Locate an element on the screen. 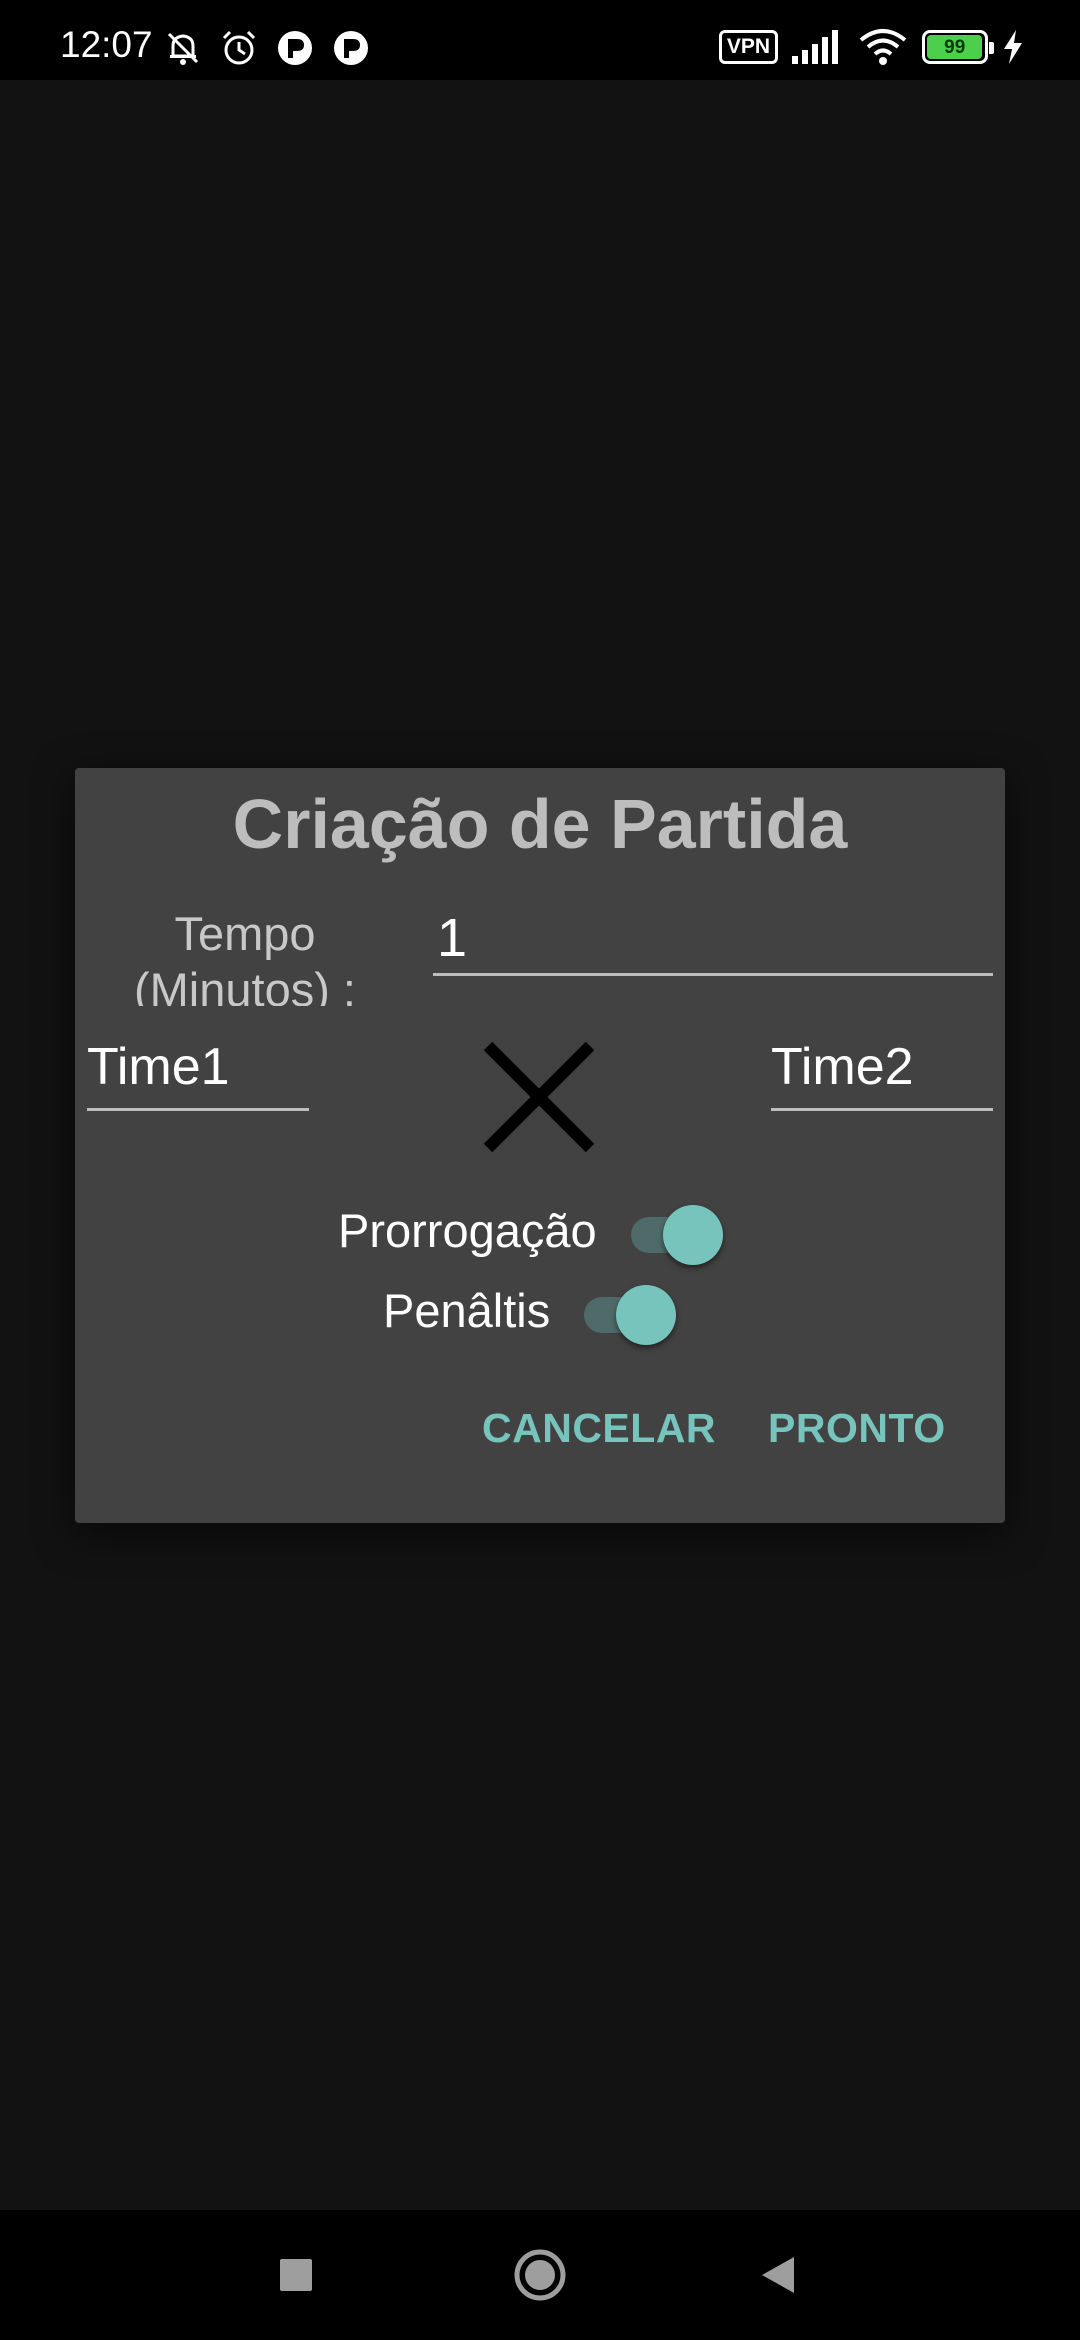  penaltis-row: Penâltis is located at coordinates (531, 1312).